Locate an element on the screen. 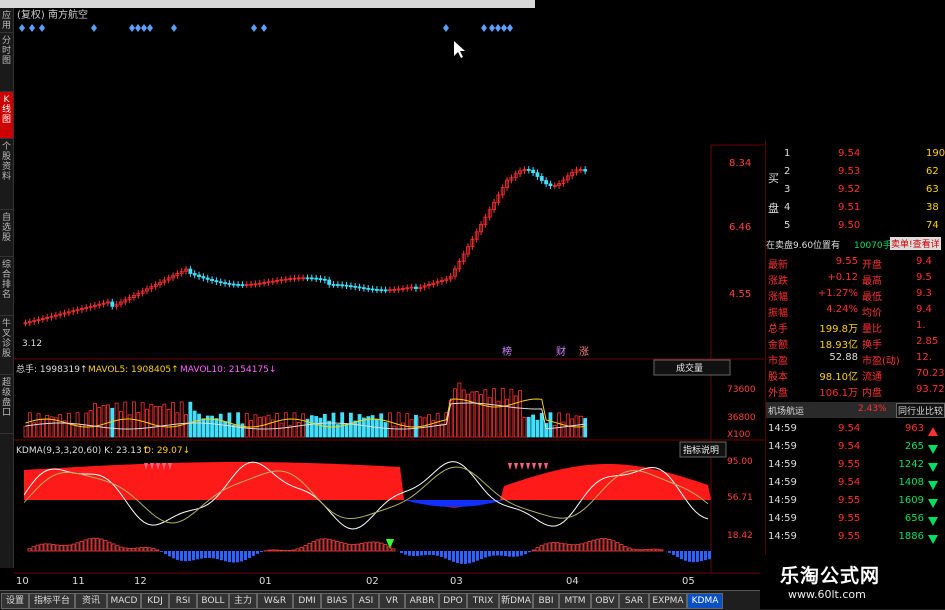 This screenshot has width=945, height=610. indicator-tab: MACD is located at coordinates (124, 601).